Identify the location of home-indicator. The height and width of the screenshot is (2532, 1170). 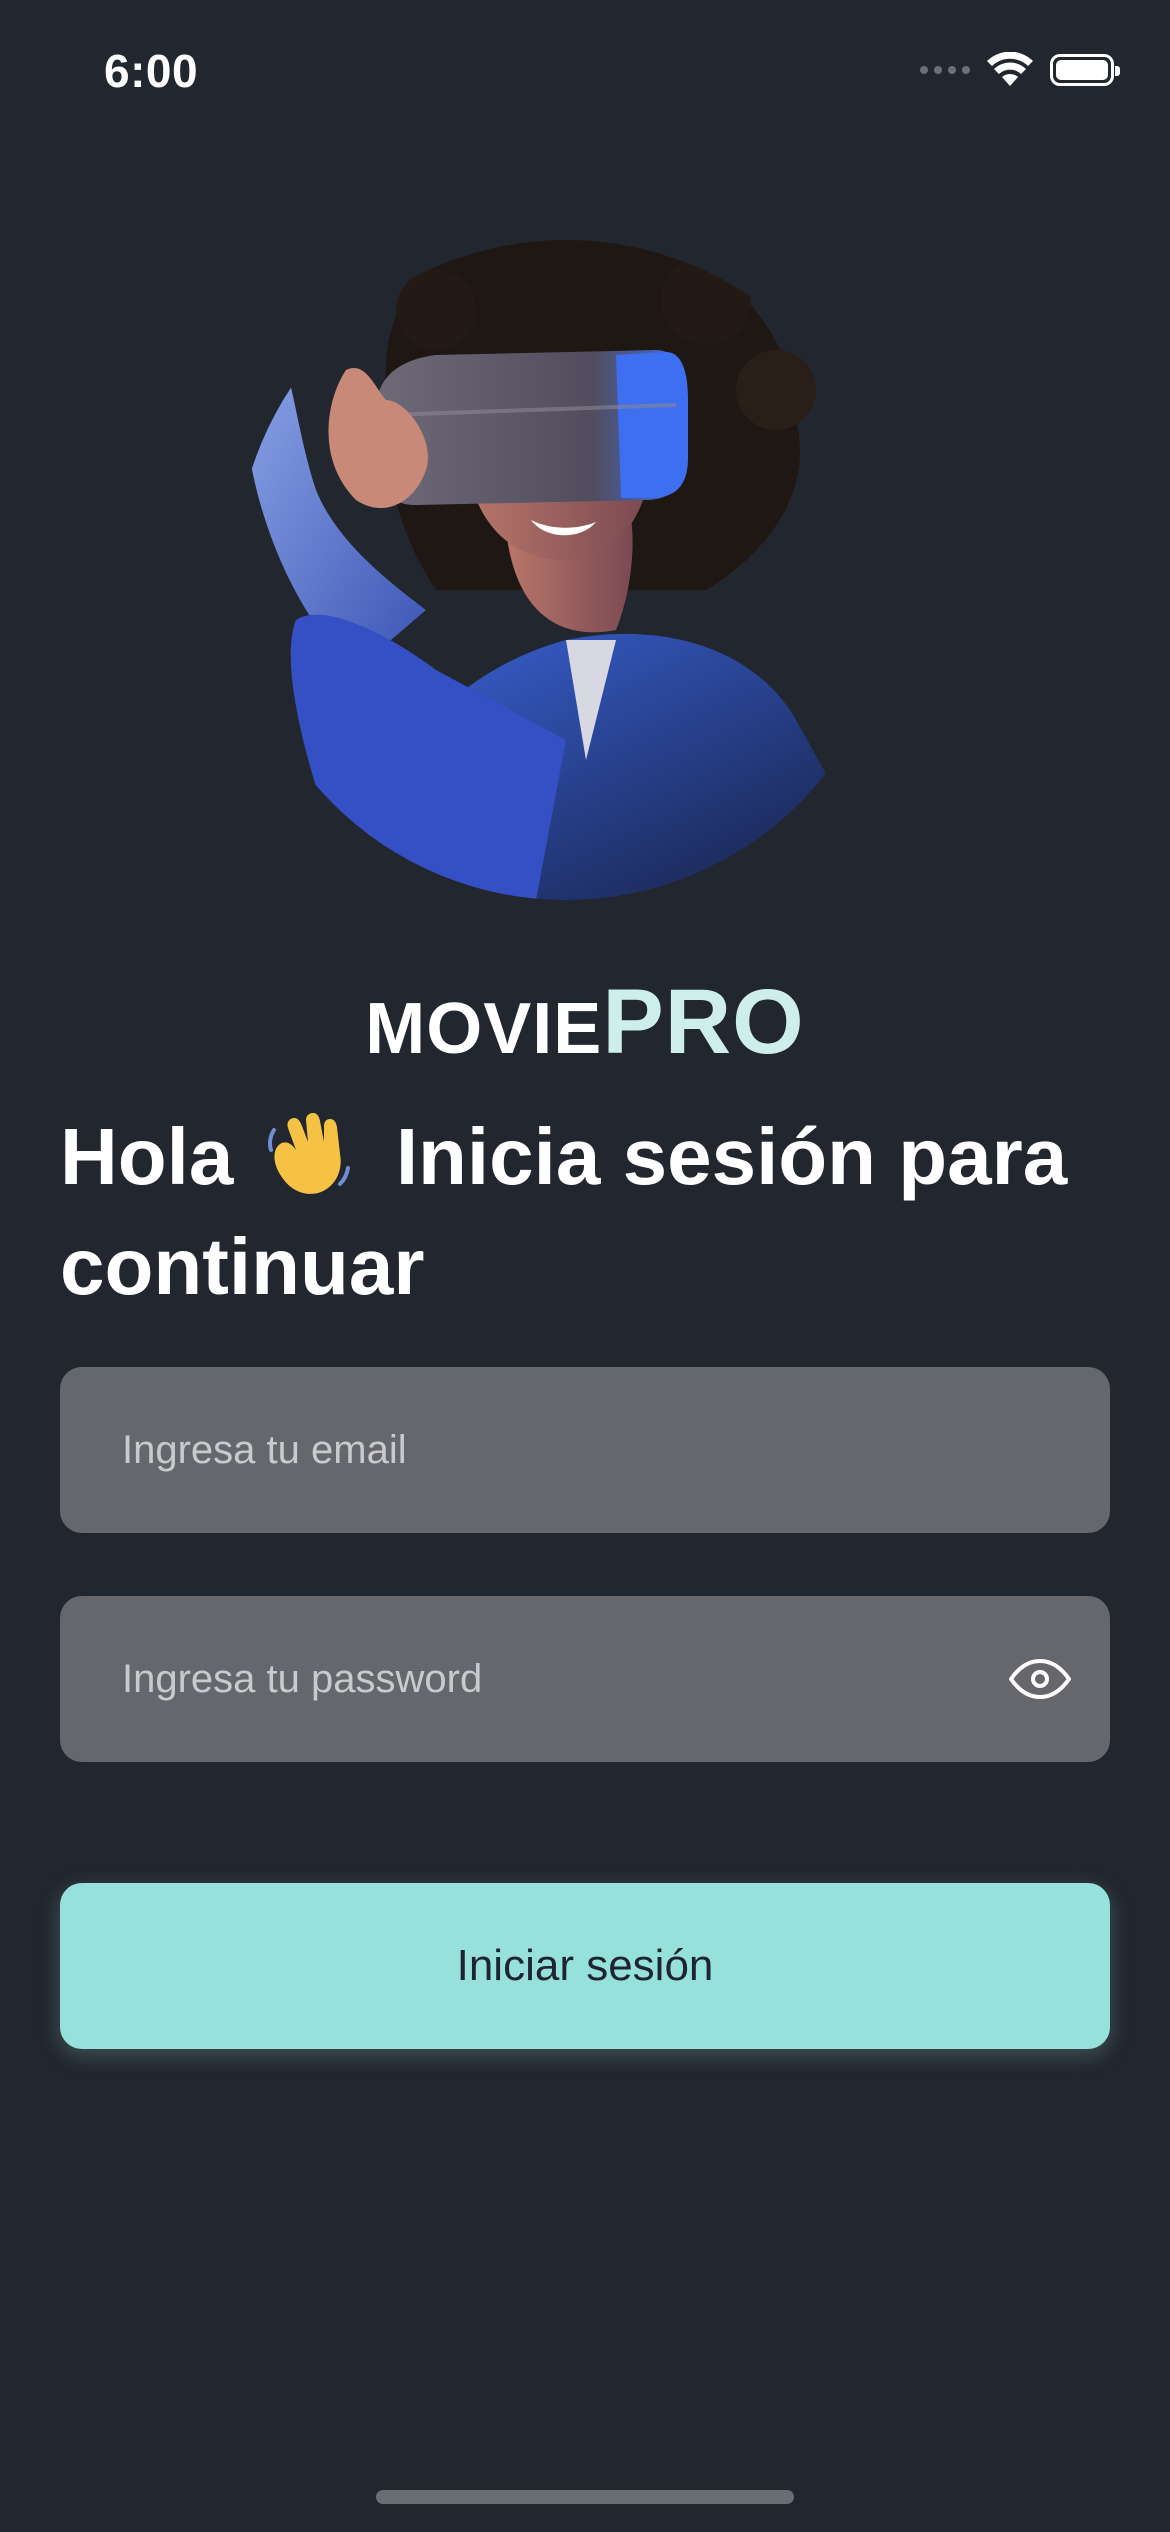
(585, 2497).